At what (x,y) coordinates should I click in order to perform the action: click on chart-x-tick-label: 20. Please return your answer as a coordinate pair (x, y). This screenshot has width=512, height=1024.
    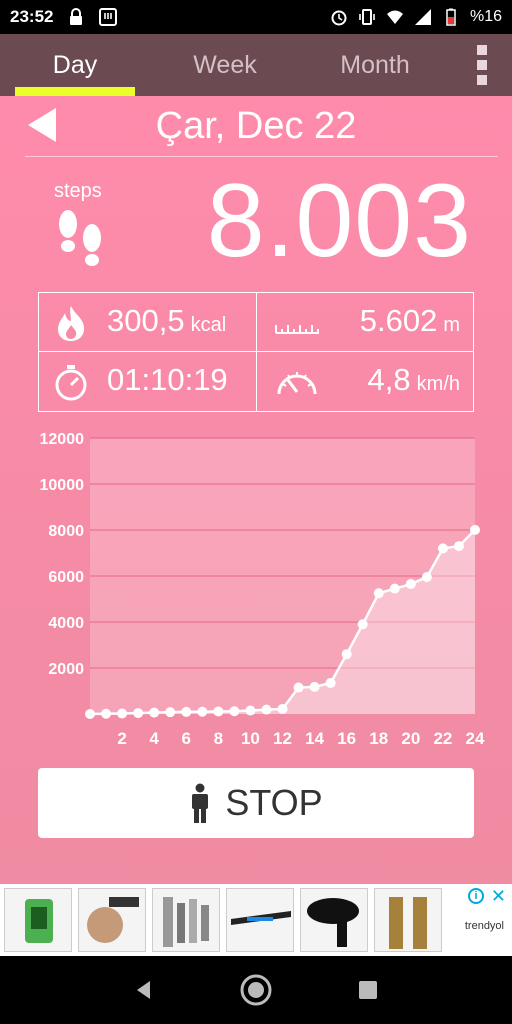
    Looking at the image, I should click on (410, 738).